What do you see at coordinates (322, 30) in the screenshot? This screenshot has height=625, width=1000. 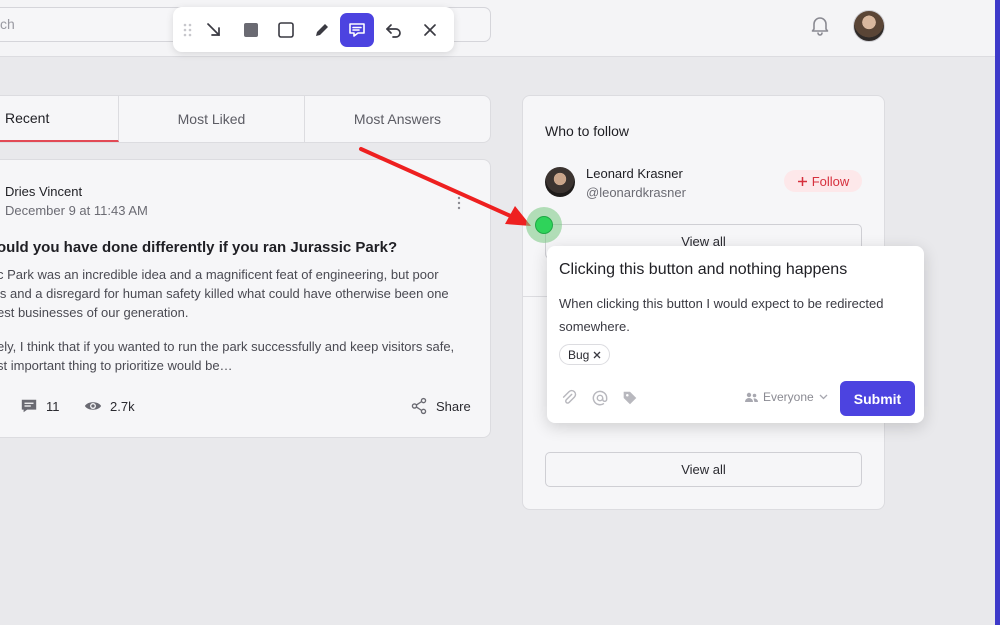 I see `pencil-tool-icon` at bounding box center [322, 30].